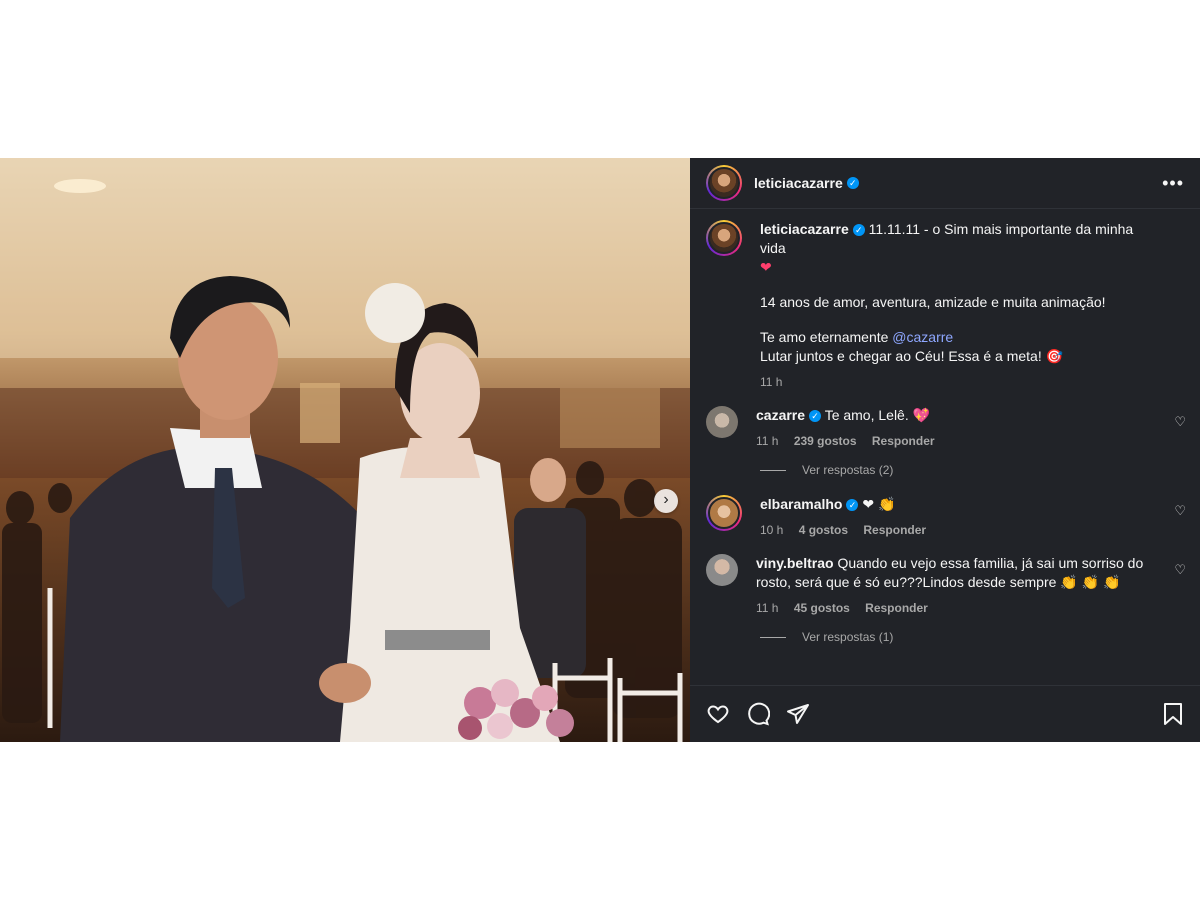 This screenshot has width=1200, height=900. What do you see at coordinates (758, 714) in the screenshot?
I see `comment-icon` at bounding box center [758, 714].